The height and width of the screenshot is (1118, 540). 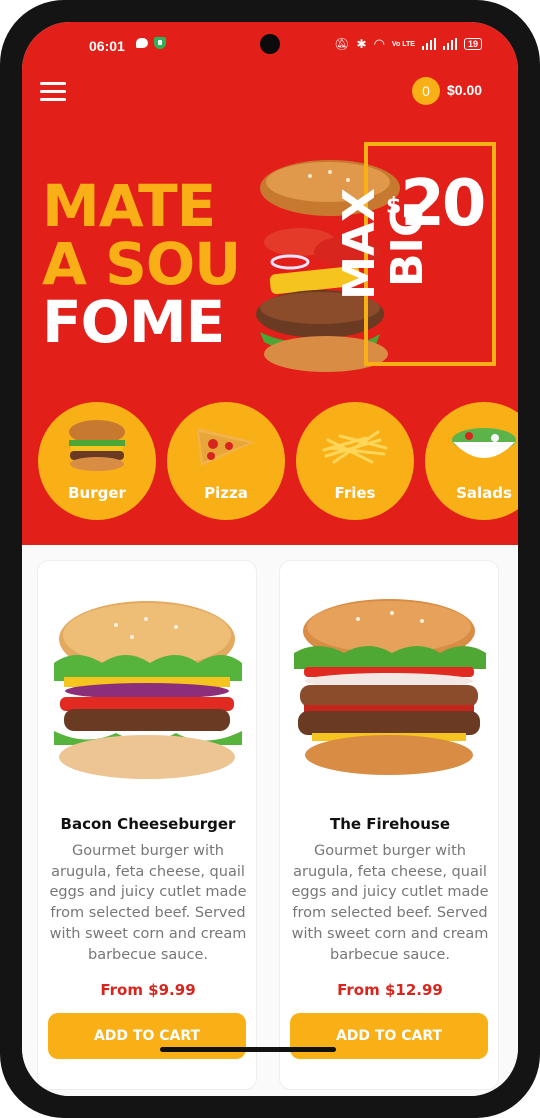 I want to click on hero-headline: MATE A SOU FOME, so click(x=141, y=264).